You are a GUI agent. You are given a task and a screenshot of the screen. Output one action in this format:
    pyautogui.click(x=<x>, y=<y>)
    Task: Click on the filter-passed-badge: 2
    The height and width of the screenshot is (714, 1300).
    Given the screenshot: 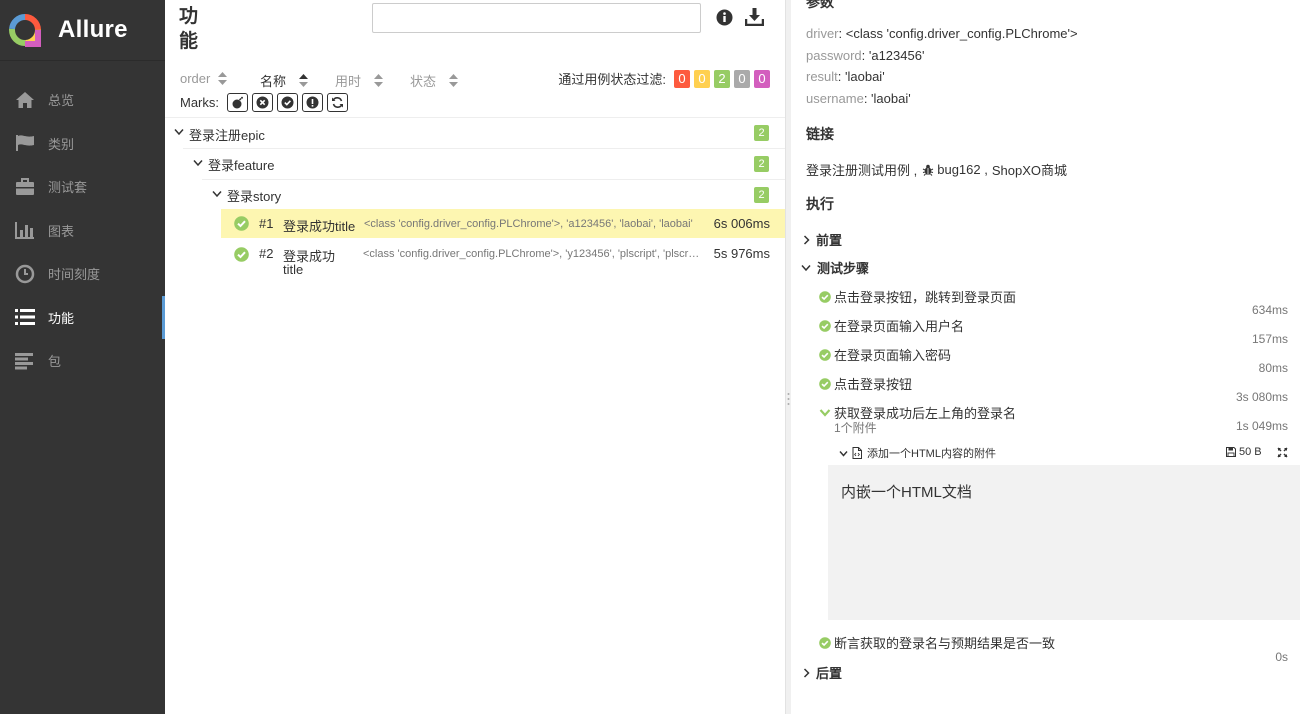 What is the action you would take?
    pyautogui.click(x=722, y=78)
    